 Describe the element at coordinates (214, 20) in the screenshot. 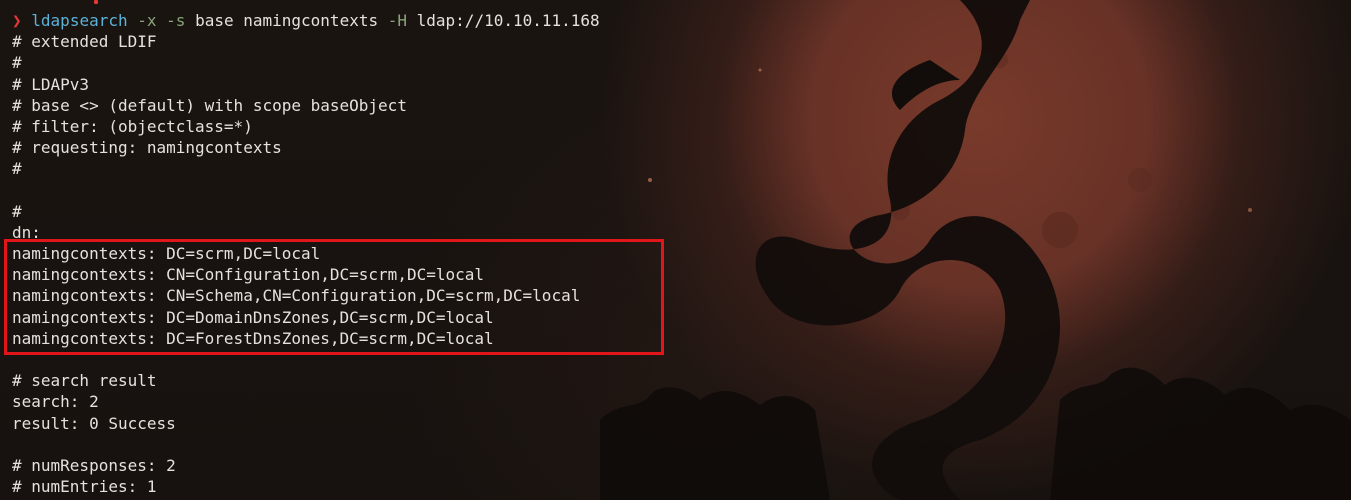

I see `scope-arg: base` at that location.